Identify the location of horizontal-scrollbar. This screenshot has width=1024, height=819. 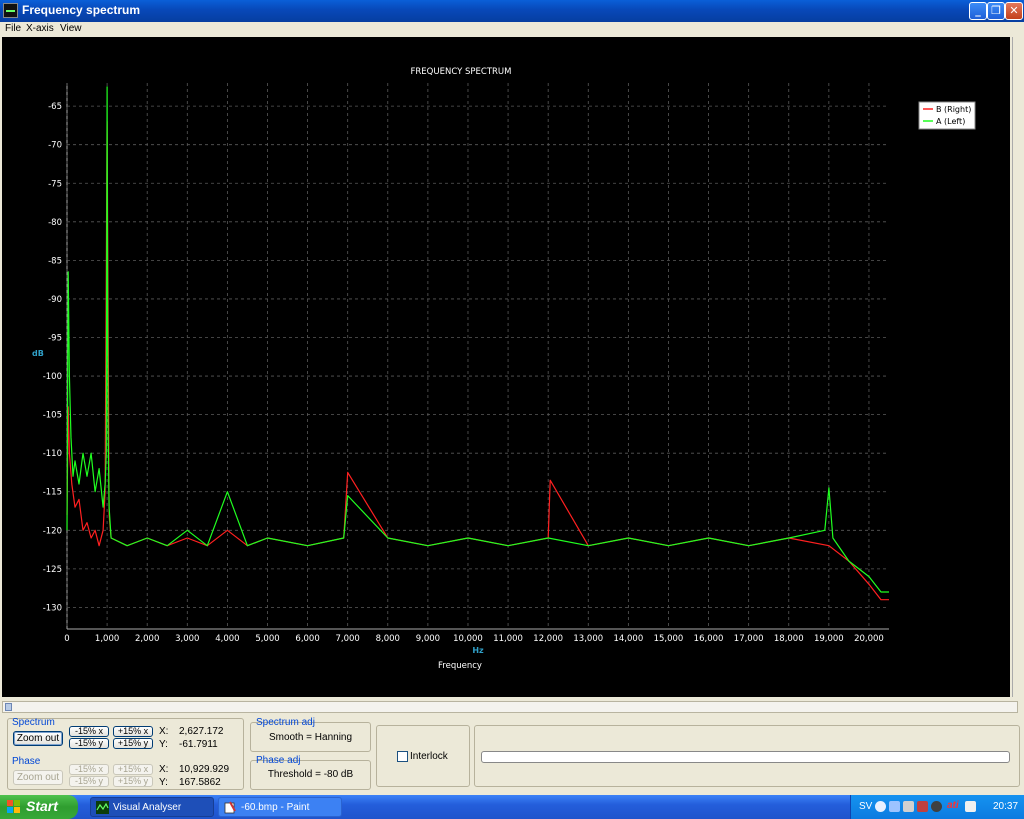
(510, 707).